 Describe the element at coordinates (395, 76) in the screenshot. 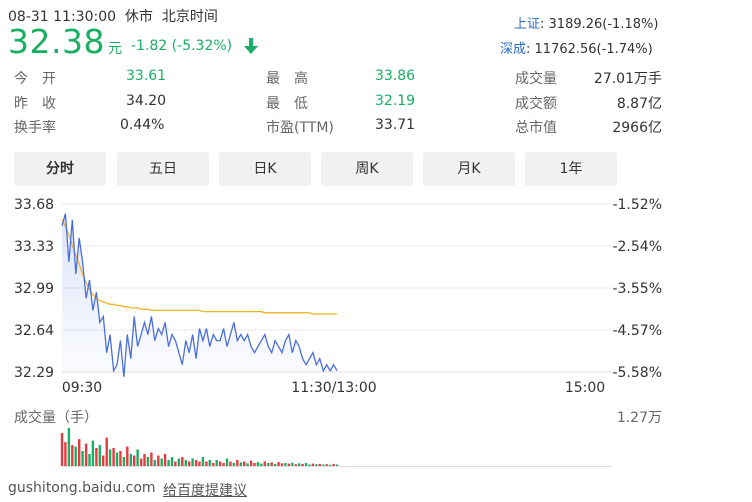

I see `stat-high-value: 33.86` at that location.